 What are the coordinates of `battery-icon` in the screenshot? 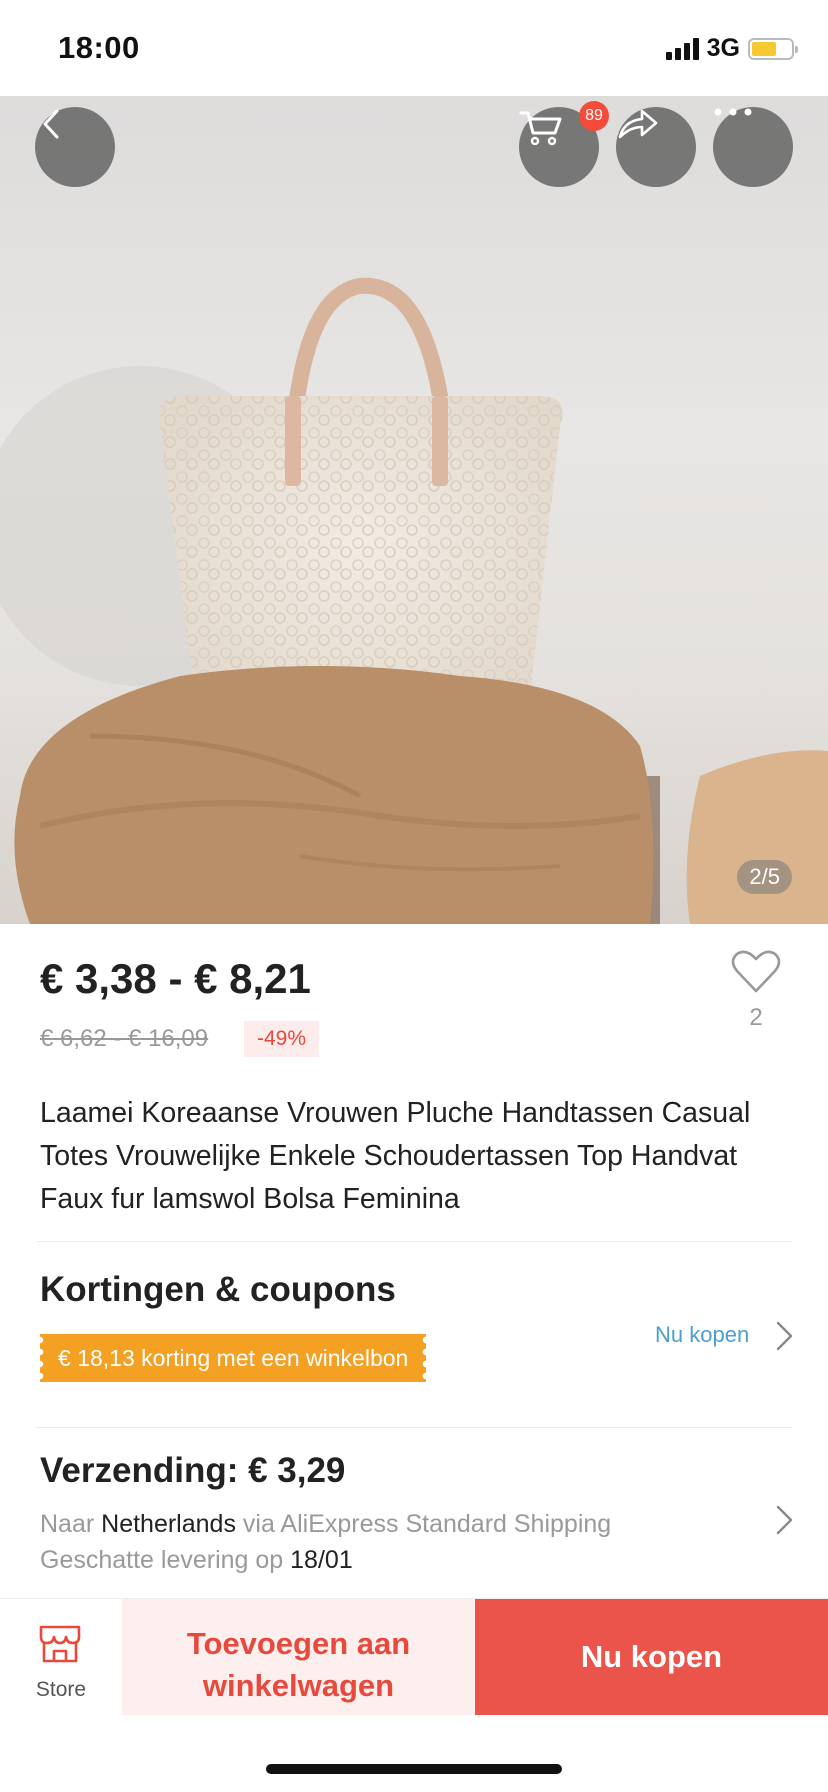 It's located at (773, 48).